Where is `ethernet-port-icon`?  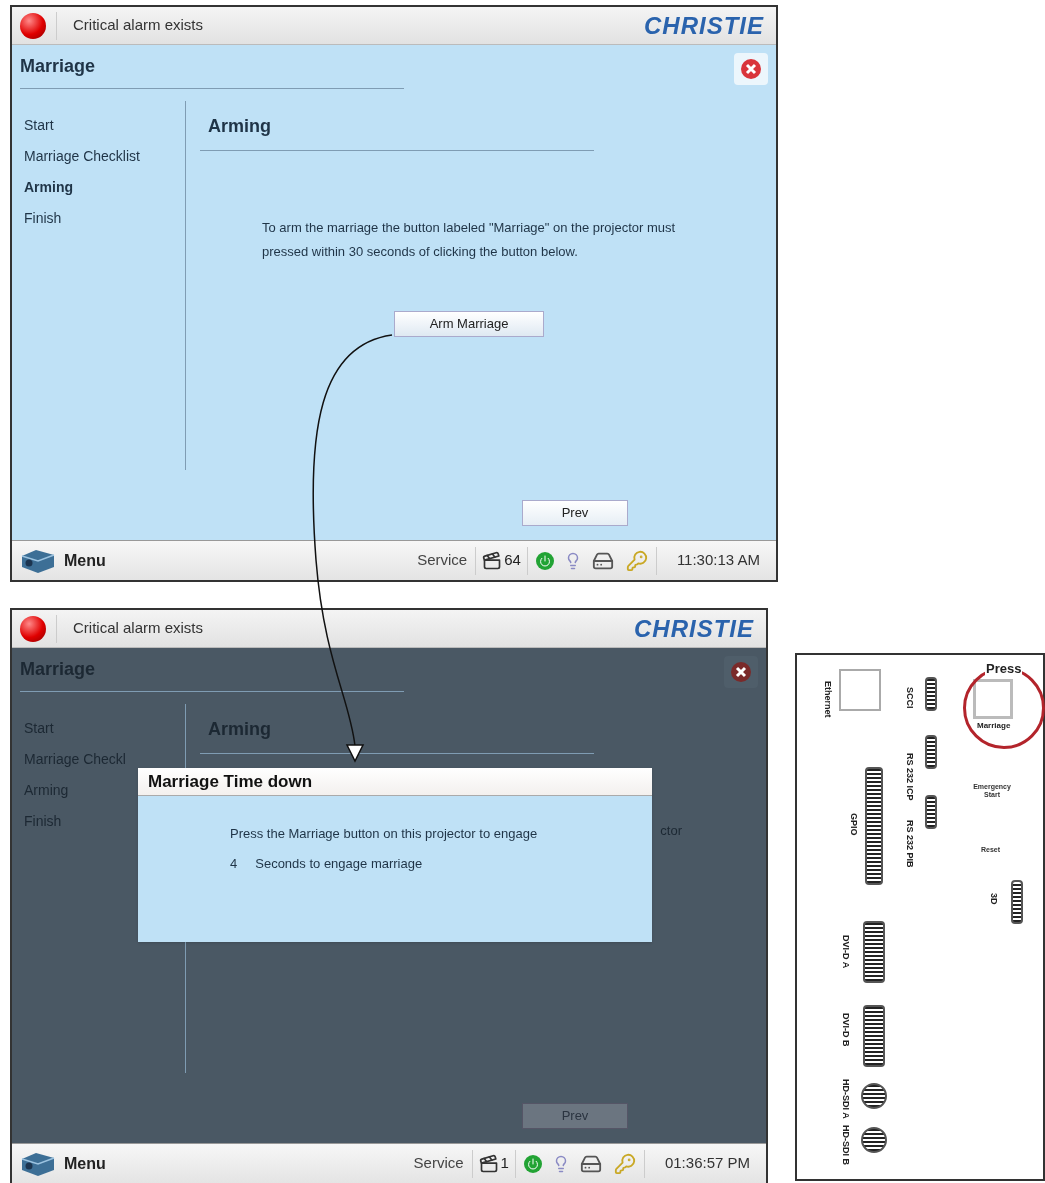
ethernet-port-icon is located at coordinates (860, 690).